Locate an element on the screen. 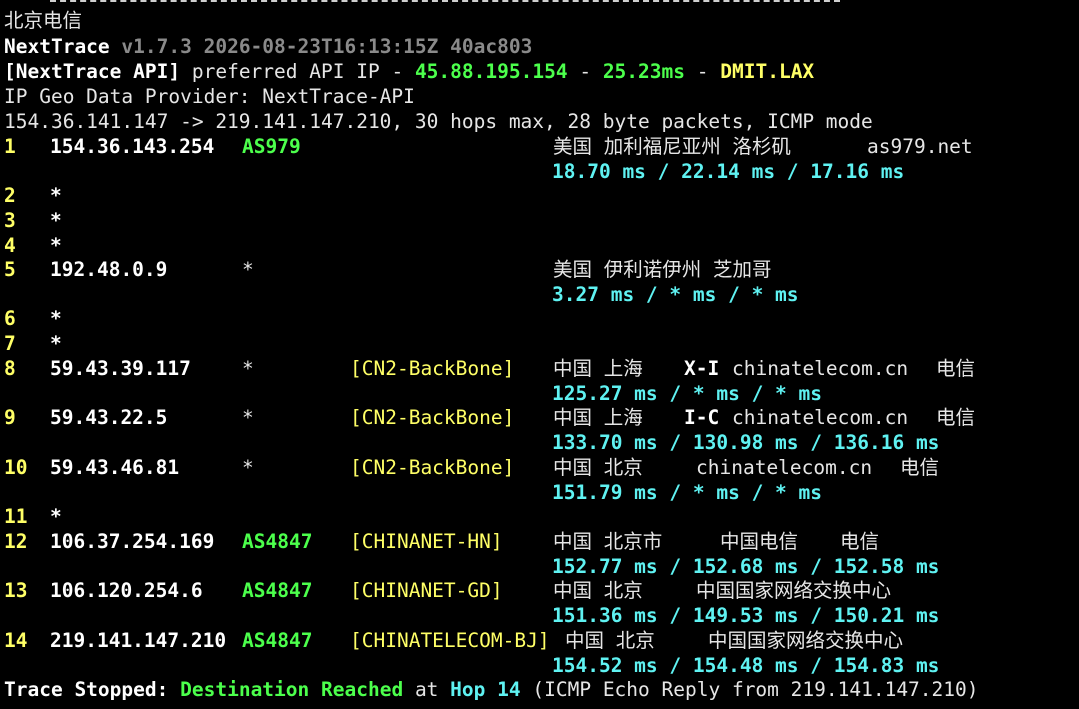 This screenshot has height=709, width=1079. hop-tag: [CHINANET-GD] is located at coordinates (426, 590).